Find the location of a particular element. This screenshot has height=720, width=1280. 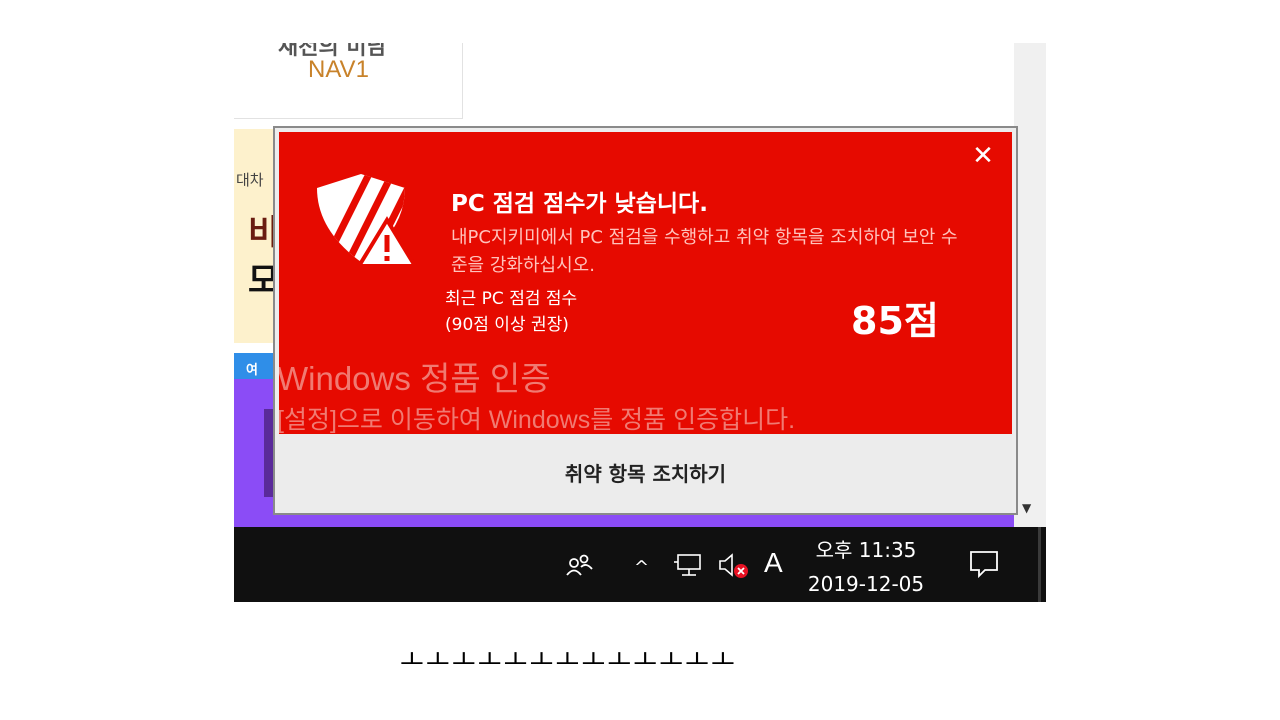

scroll-down-arrow-icon: ▼ is located at coordinates (1026, 508).